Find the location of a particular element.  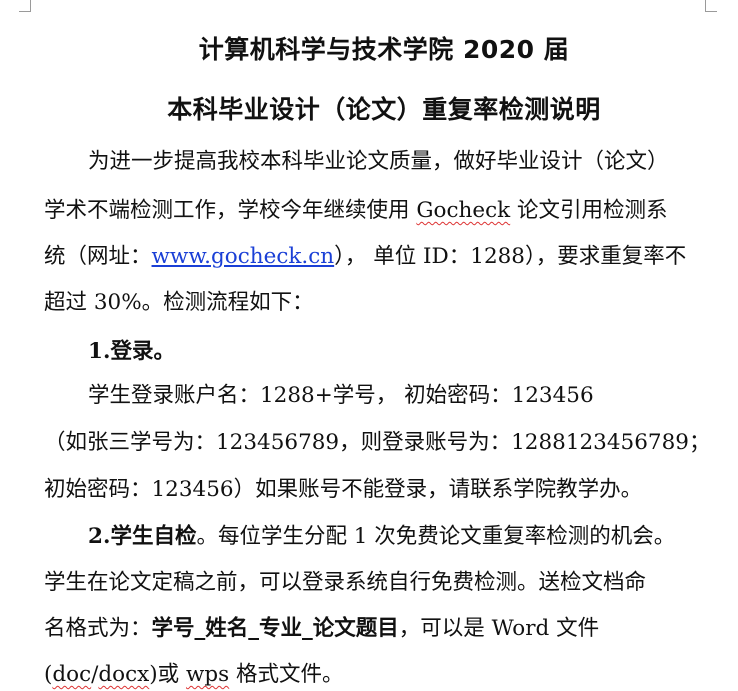

section-2-line-2: 学生在论文定稿之前，可以登录系统自行免费检测。送检文档命 is located at coordinates (345, 582).